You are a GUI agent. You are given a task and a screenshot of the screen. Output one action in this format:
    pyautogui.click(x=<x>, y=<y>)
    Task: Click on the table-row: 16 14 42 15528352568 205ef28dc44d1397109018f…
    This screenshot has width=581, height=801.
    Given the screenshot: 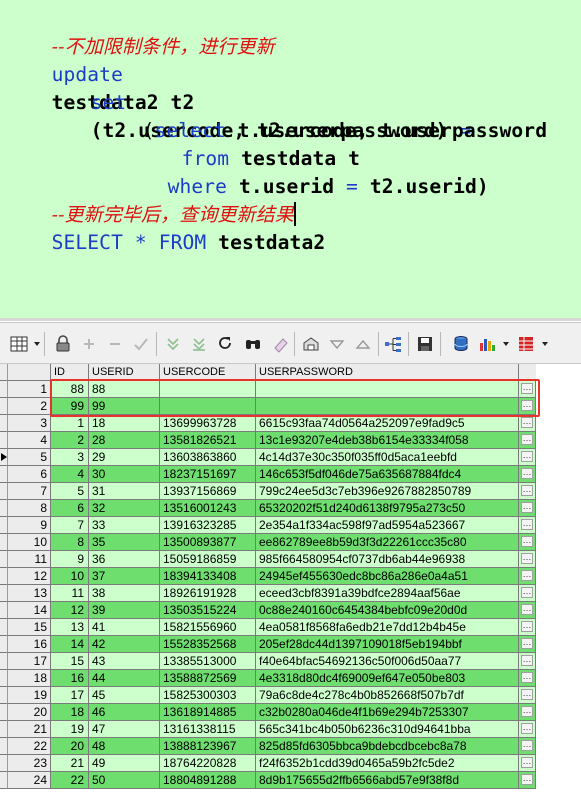 What is the action you would take?
    pyautogui.click(x=290, y=644)
    